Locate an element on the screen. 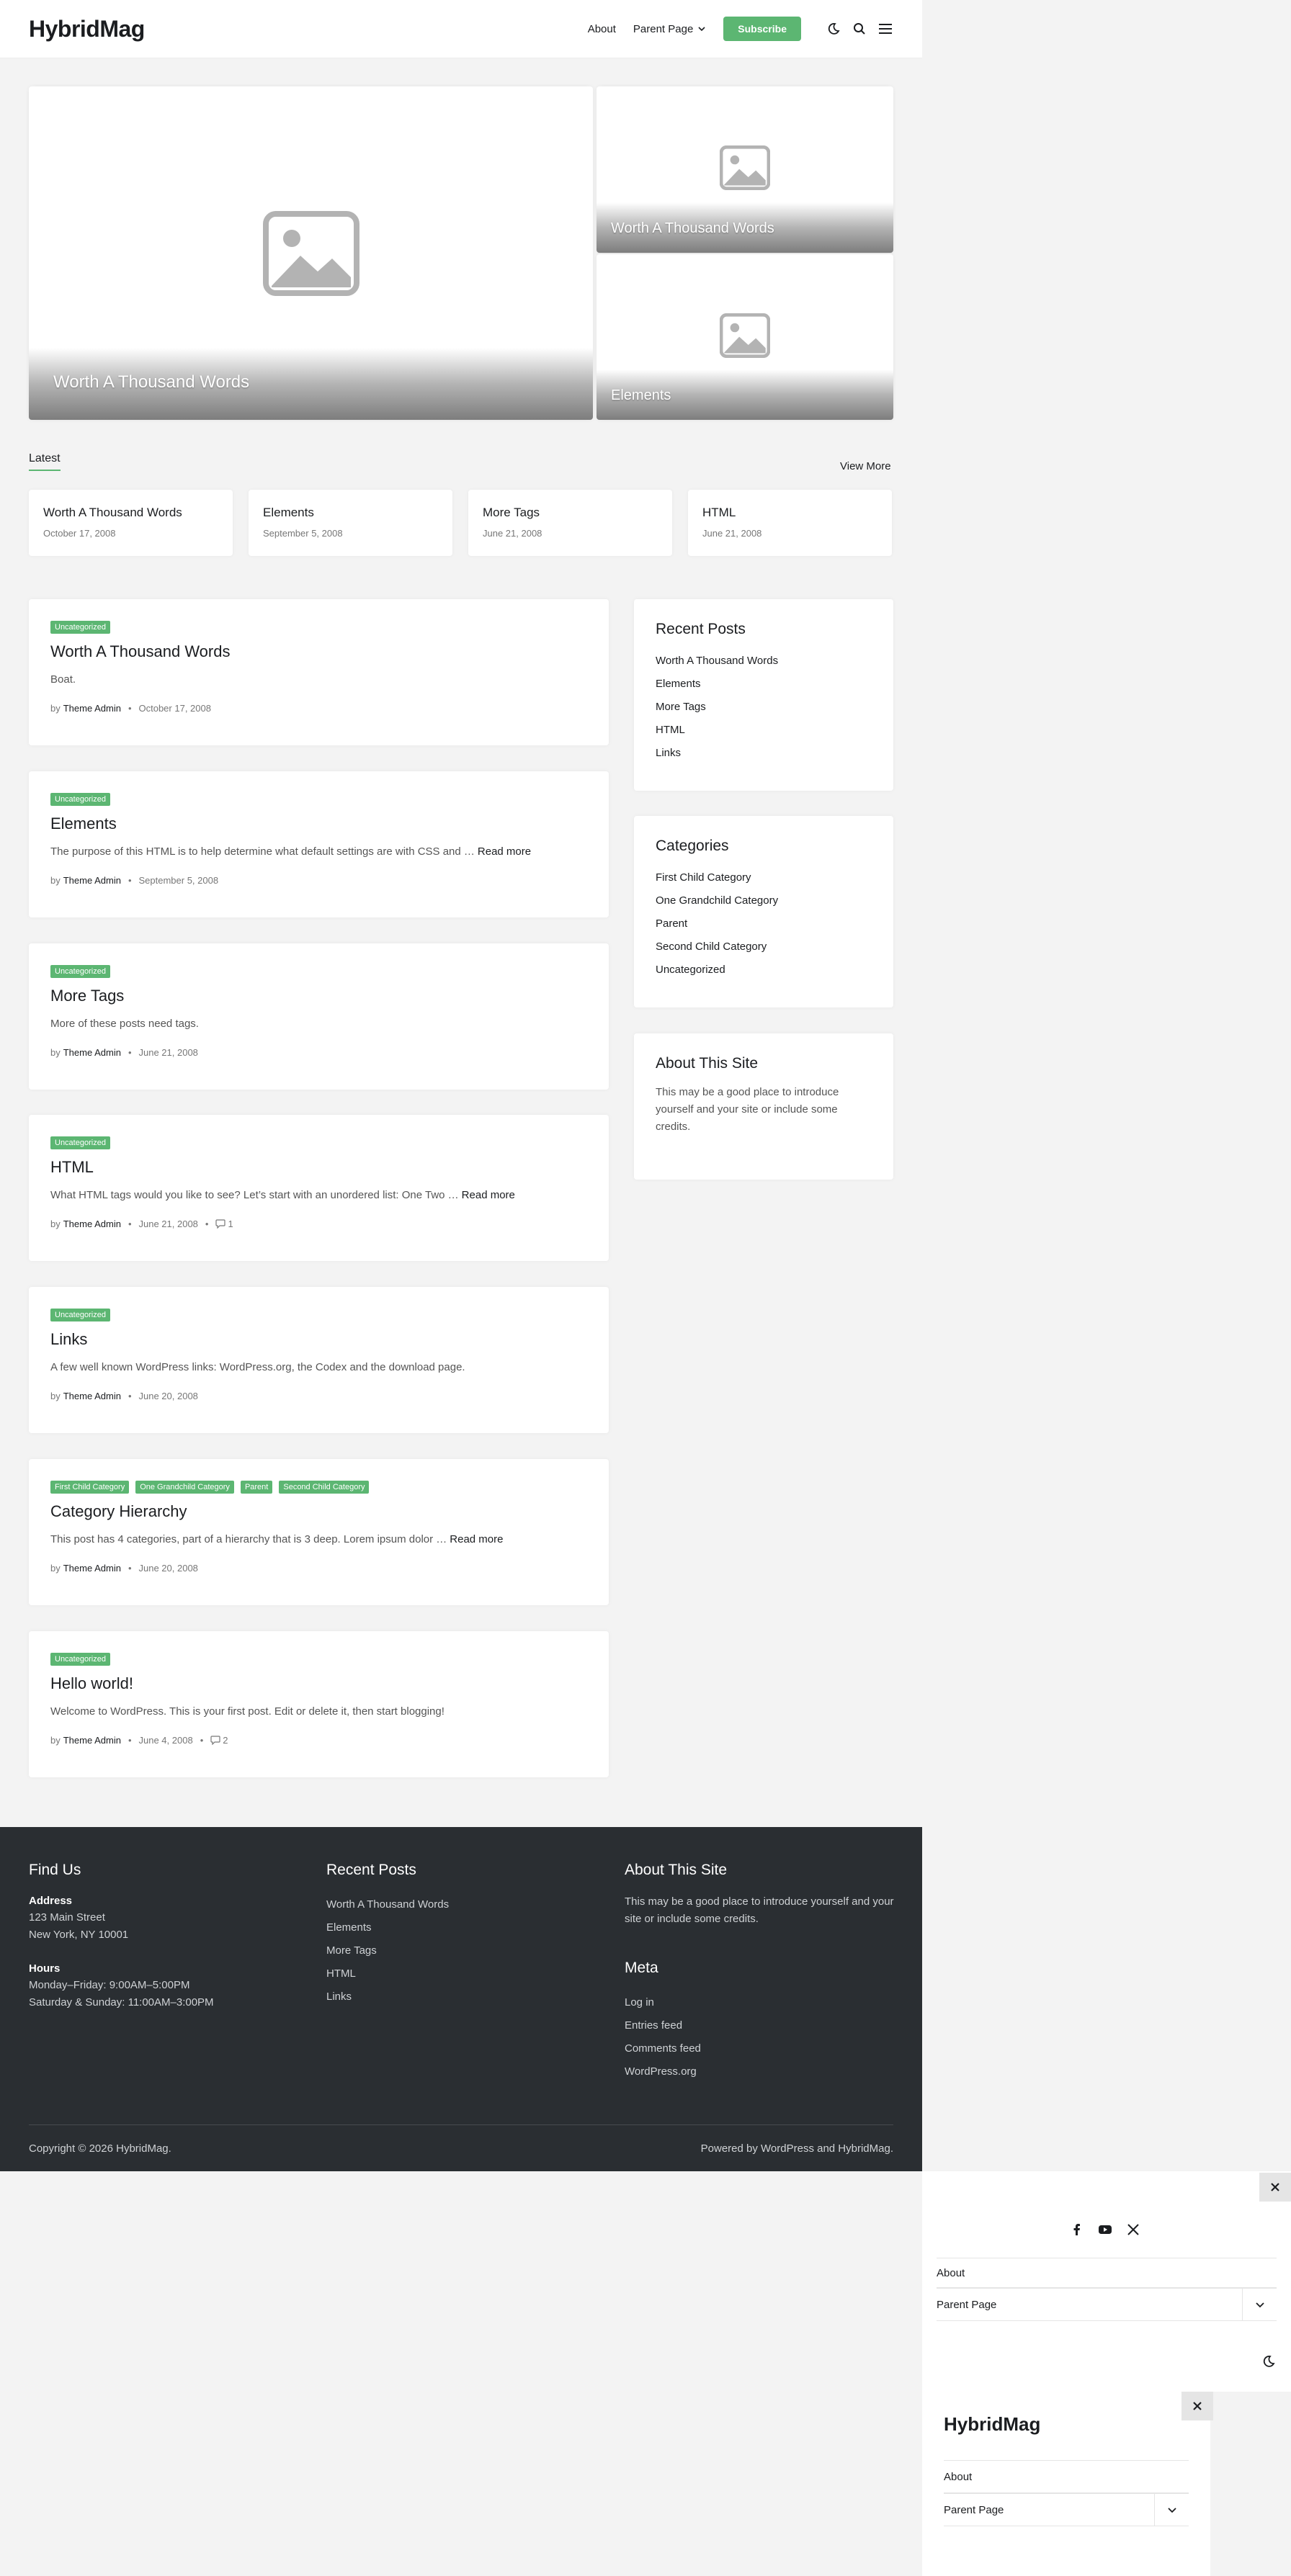 Image resolution: width=1291 pixels, height=2576 pixels. post-title: HTML is located at coordinates (318, 1167).